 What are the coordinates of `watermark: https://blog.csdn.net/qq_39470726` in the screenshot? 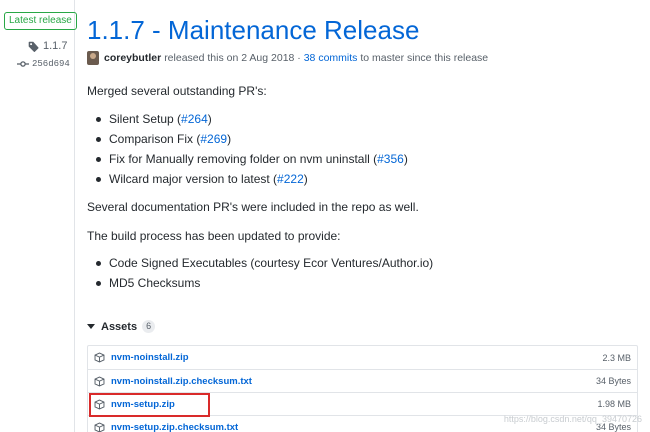 It's located at (572, 419).